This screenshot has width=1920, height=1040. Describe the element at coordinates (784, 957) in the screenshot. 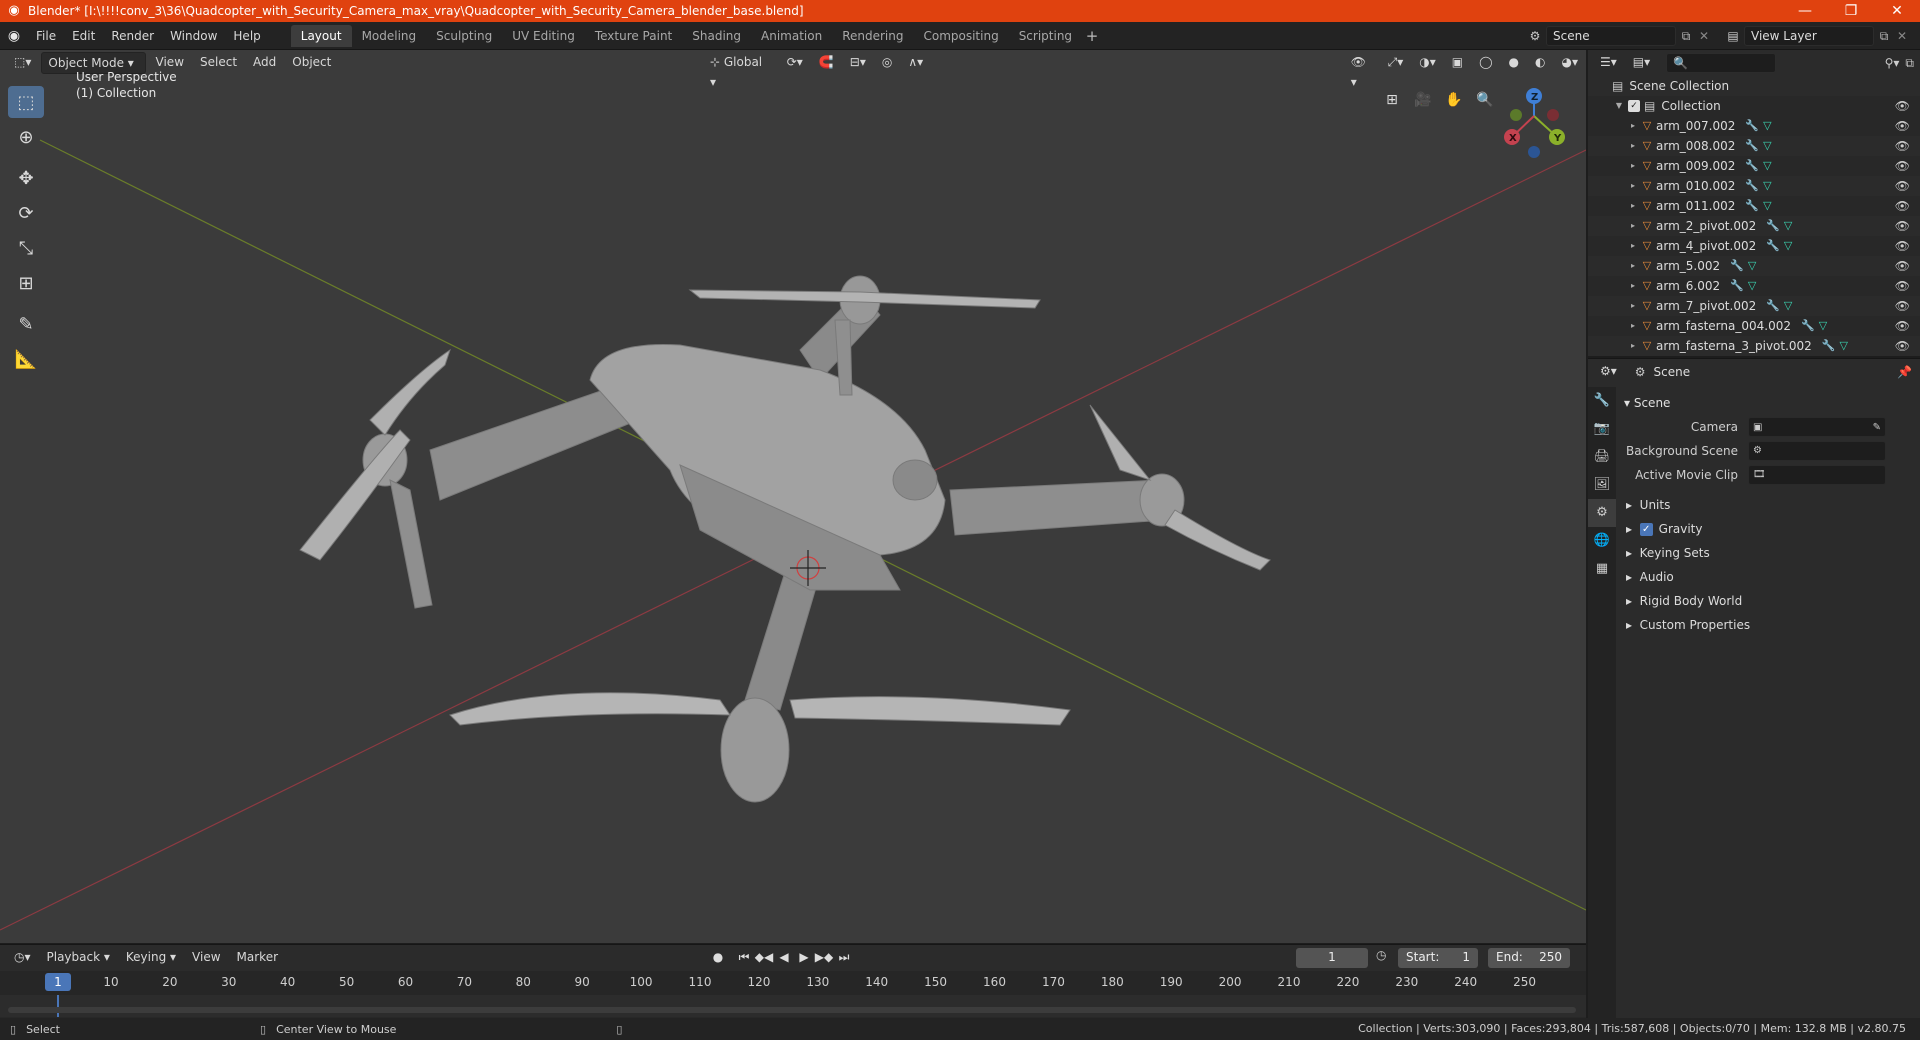

I see `play-reverse-icon: ◀` at that location.